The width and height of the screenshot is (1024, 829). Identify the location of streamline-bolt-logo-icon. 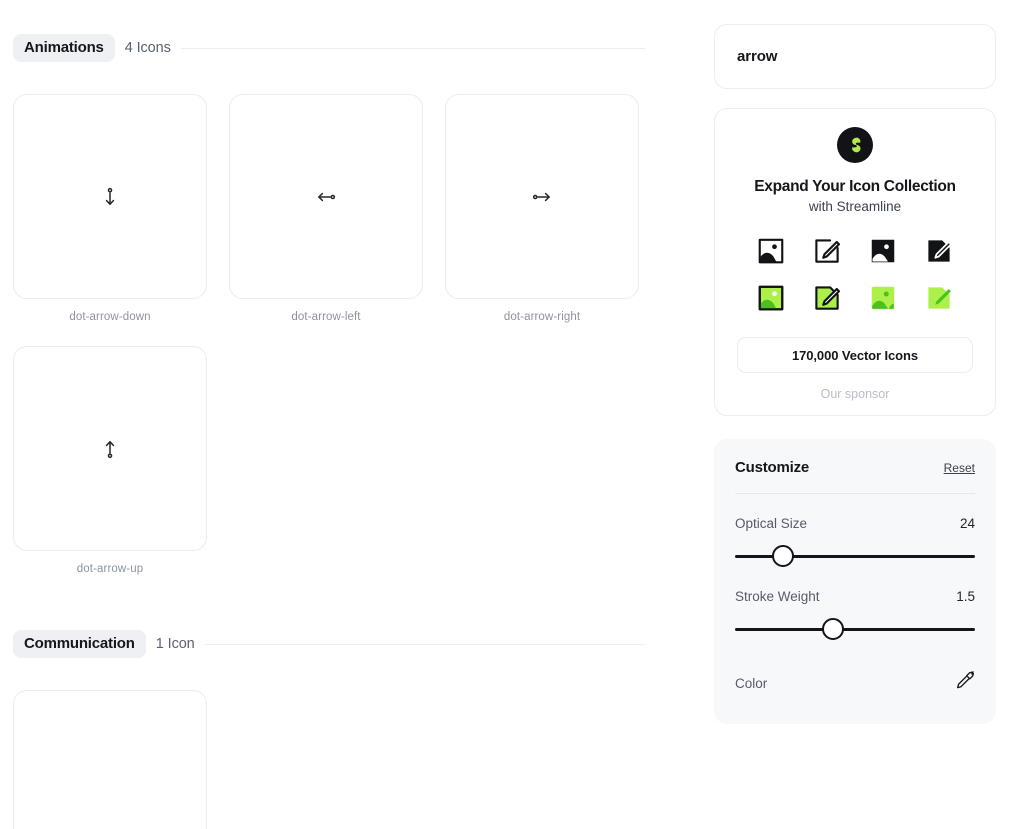
(855, 145).